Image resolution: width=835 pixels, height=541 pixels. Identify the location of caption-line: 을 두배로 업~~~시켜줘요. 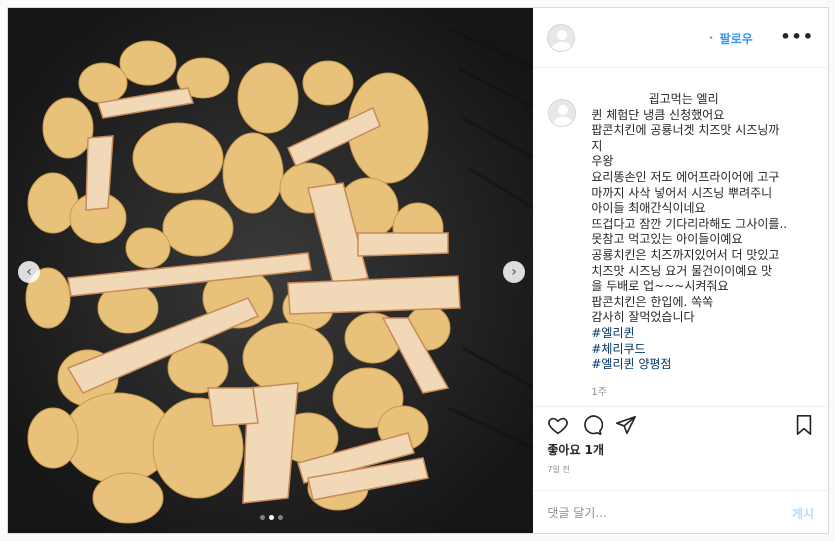
(660, 286).